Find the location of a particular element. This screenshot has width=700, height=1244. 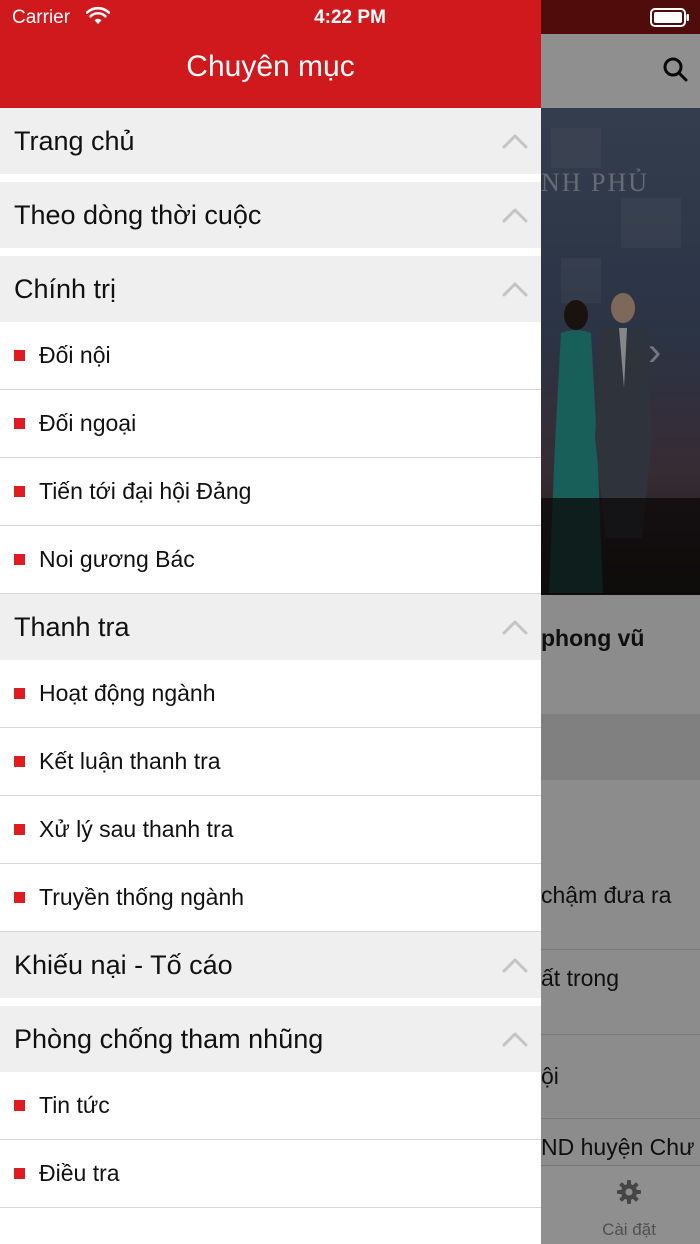

menu-section: Phòng chống tham nhũng is located at coordinates (270, 1039).